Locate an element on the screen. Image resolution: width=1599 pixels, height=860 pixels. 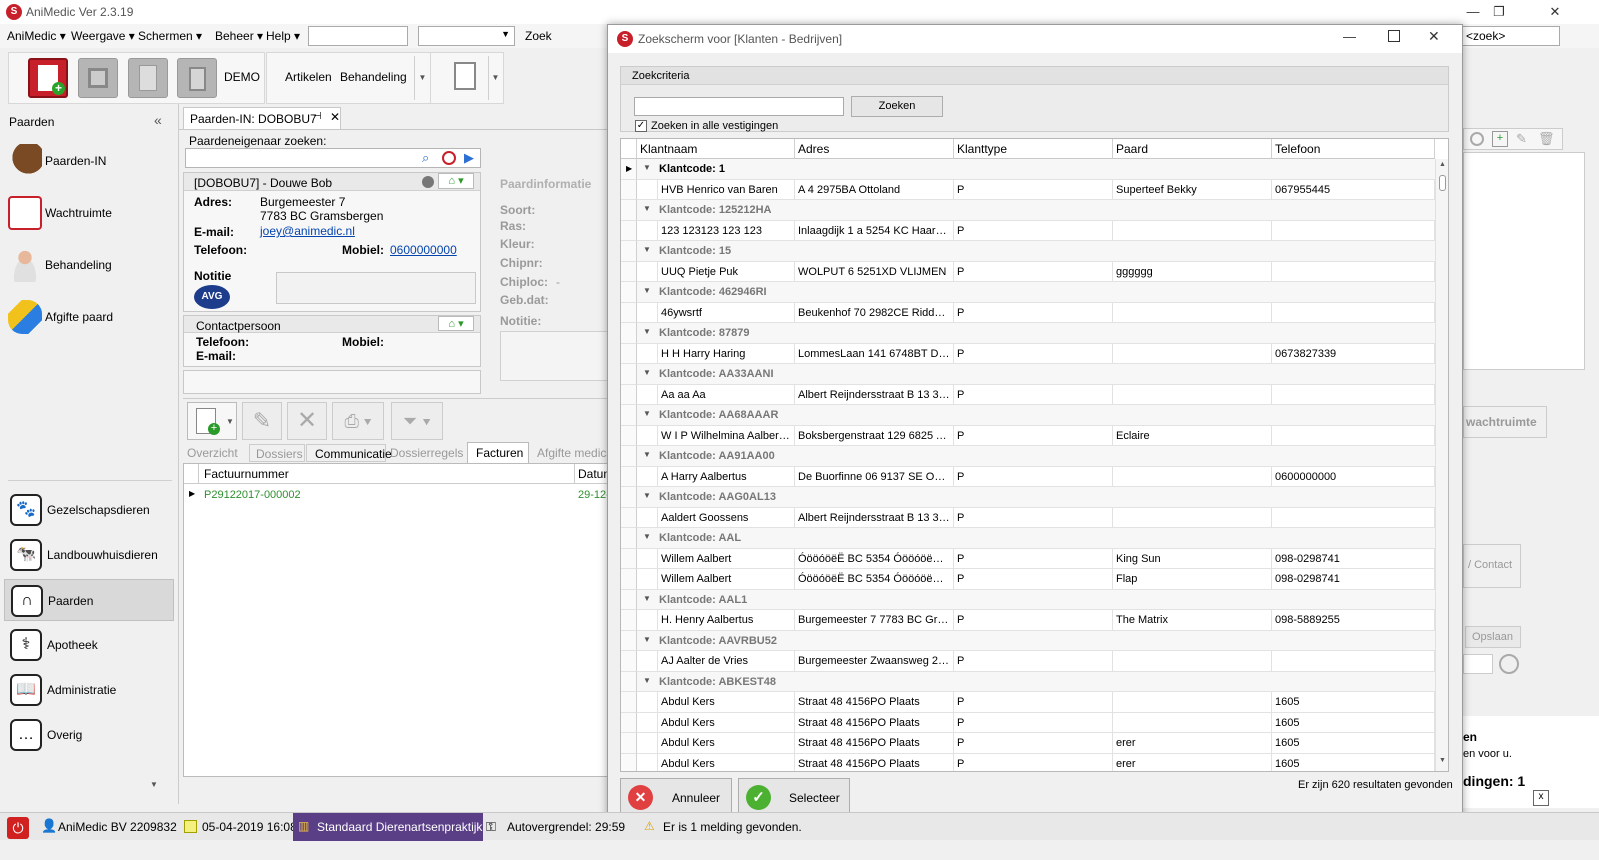
notif-close-icon: x is located at coordinates (1541, 798).